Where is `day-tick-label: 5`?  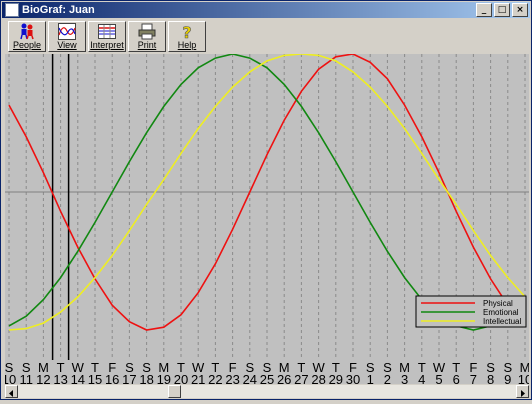 day-tick-label: 5 is located at coordinates (438, 378).